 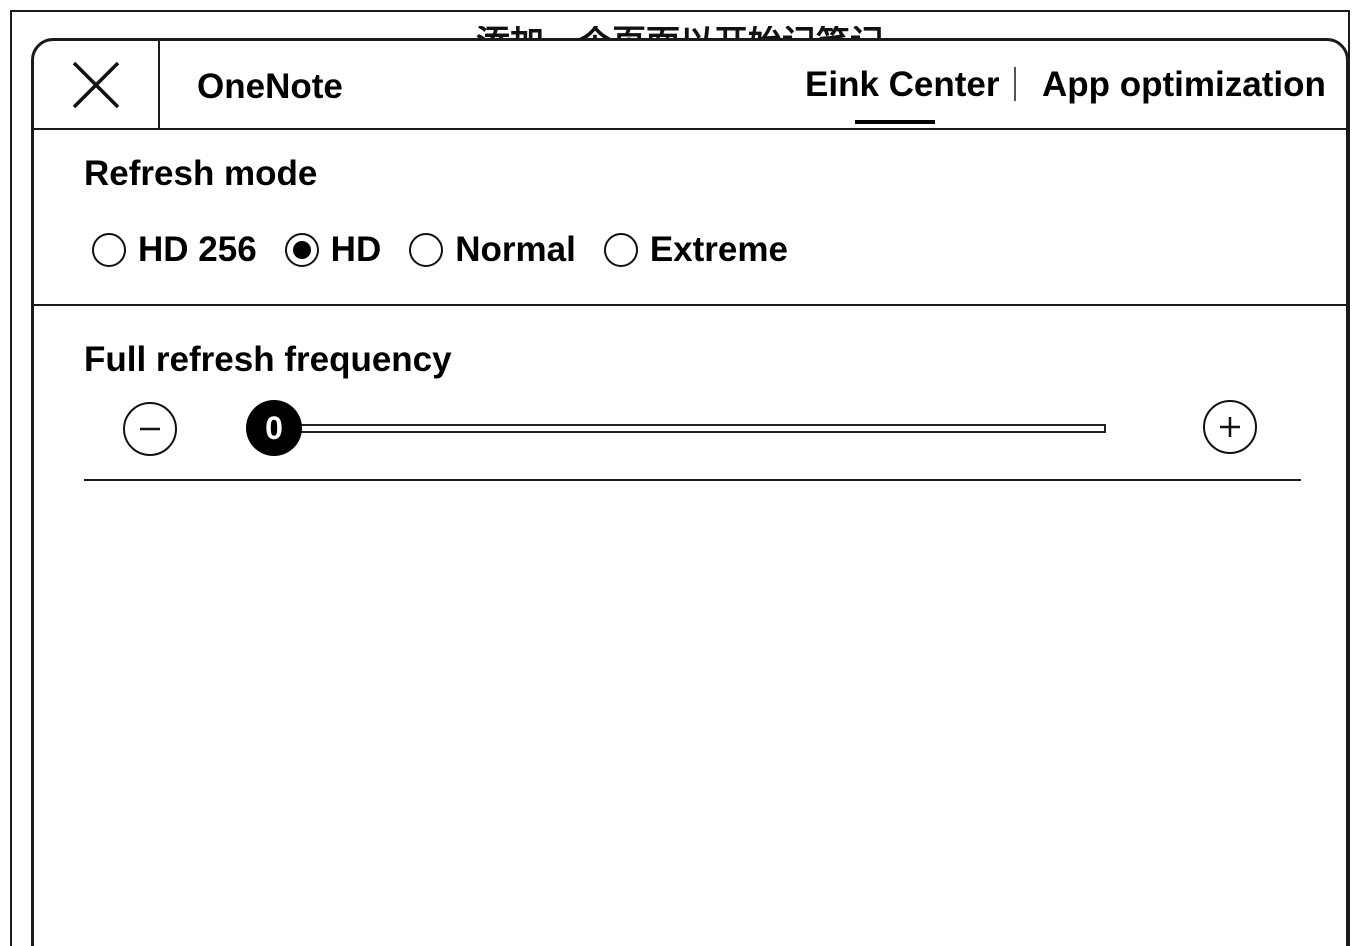 I want to click on decrease-button, so click(x=150, y=429).